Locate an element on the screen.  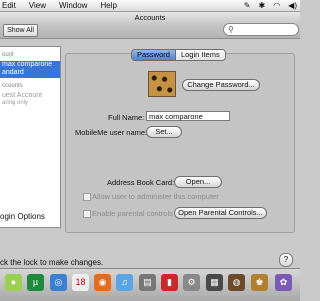
address-book-label: Address Book Card: is located at coordinates (141, 182).